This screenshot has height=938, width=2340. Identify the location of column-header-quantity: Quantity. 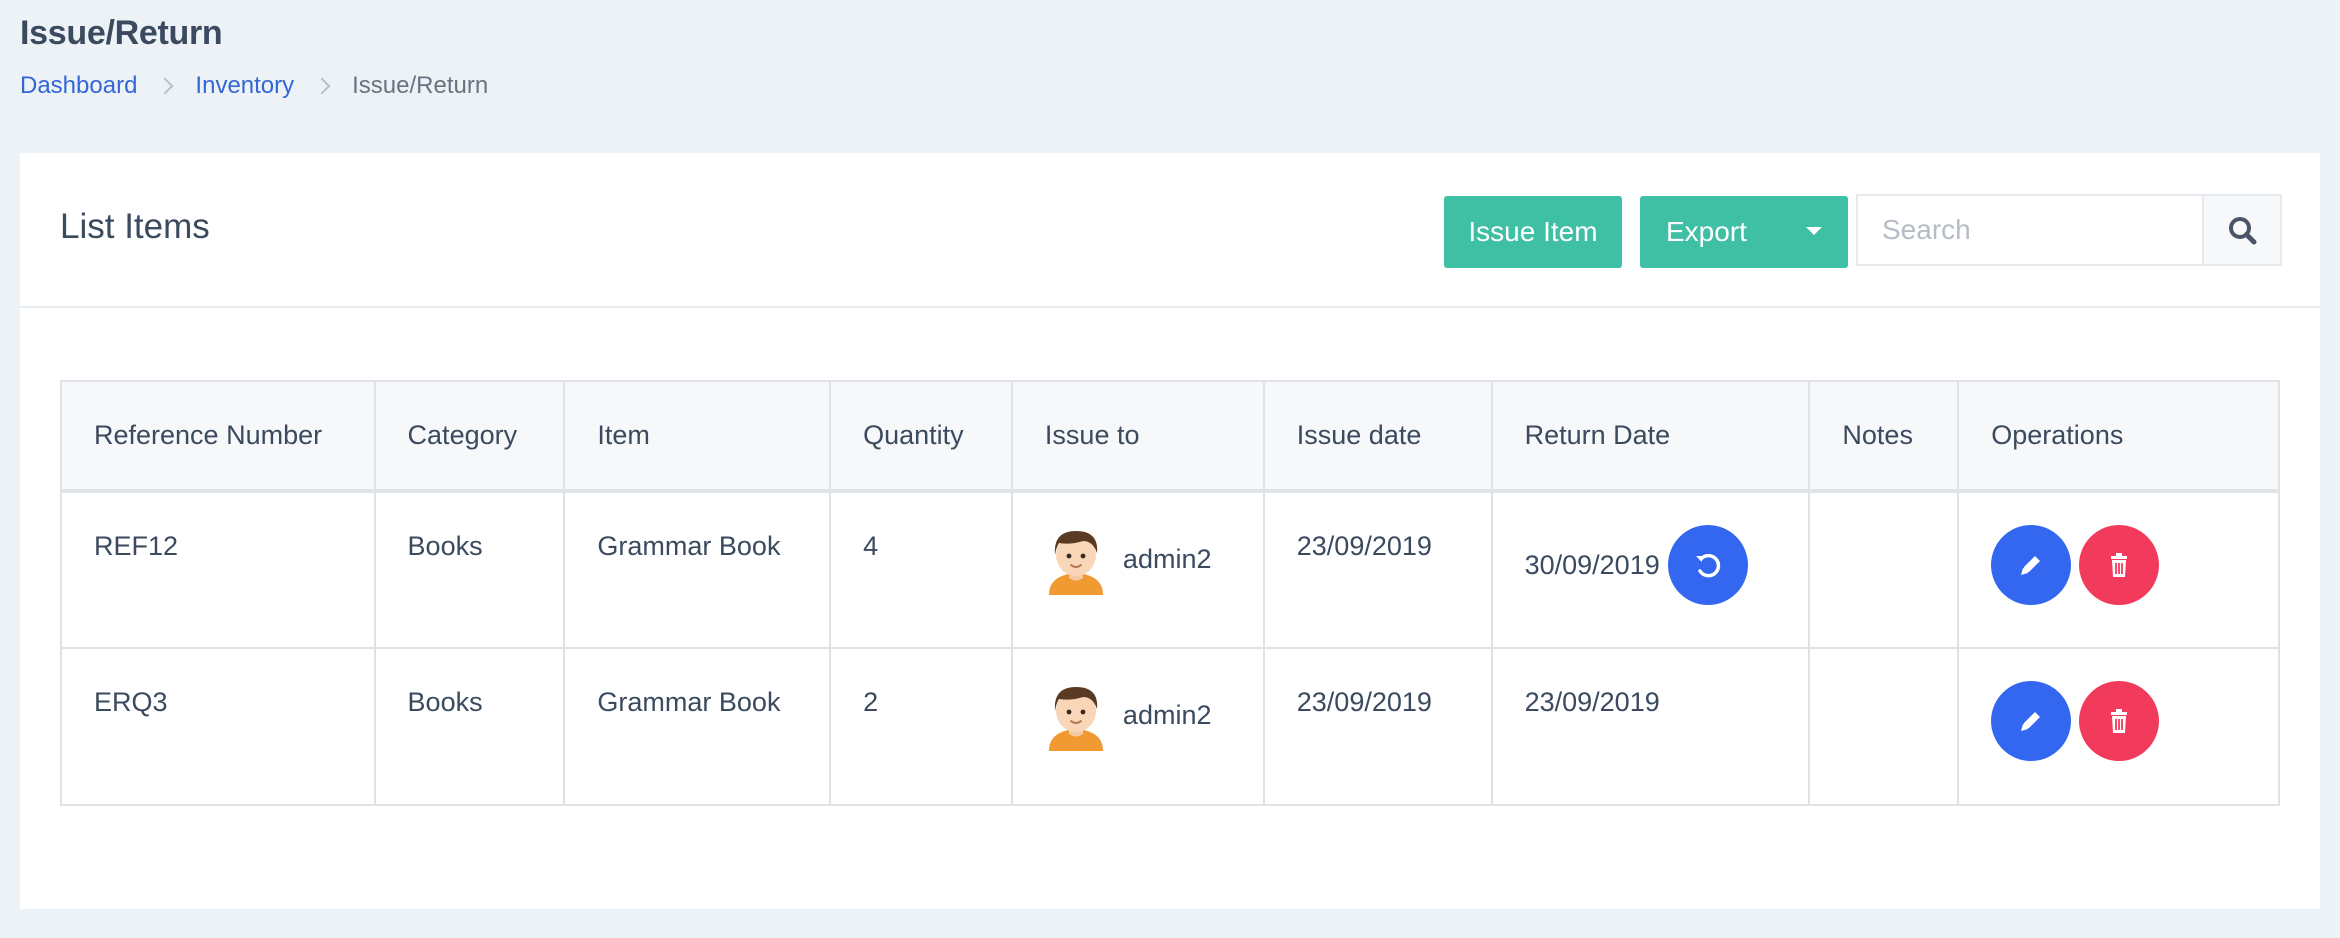
(921, 436).